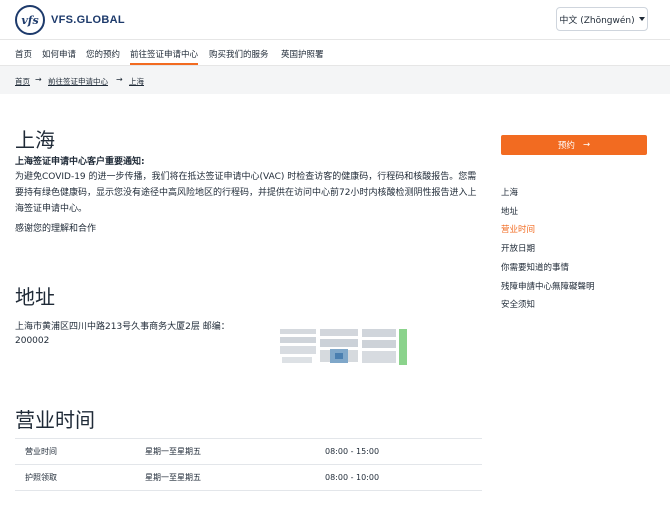 The image size is (670, 516). I want to click on language-label: 中文 (Zhōngwén), so click(597, 20).